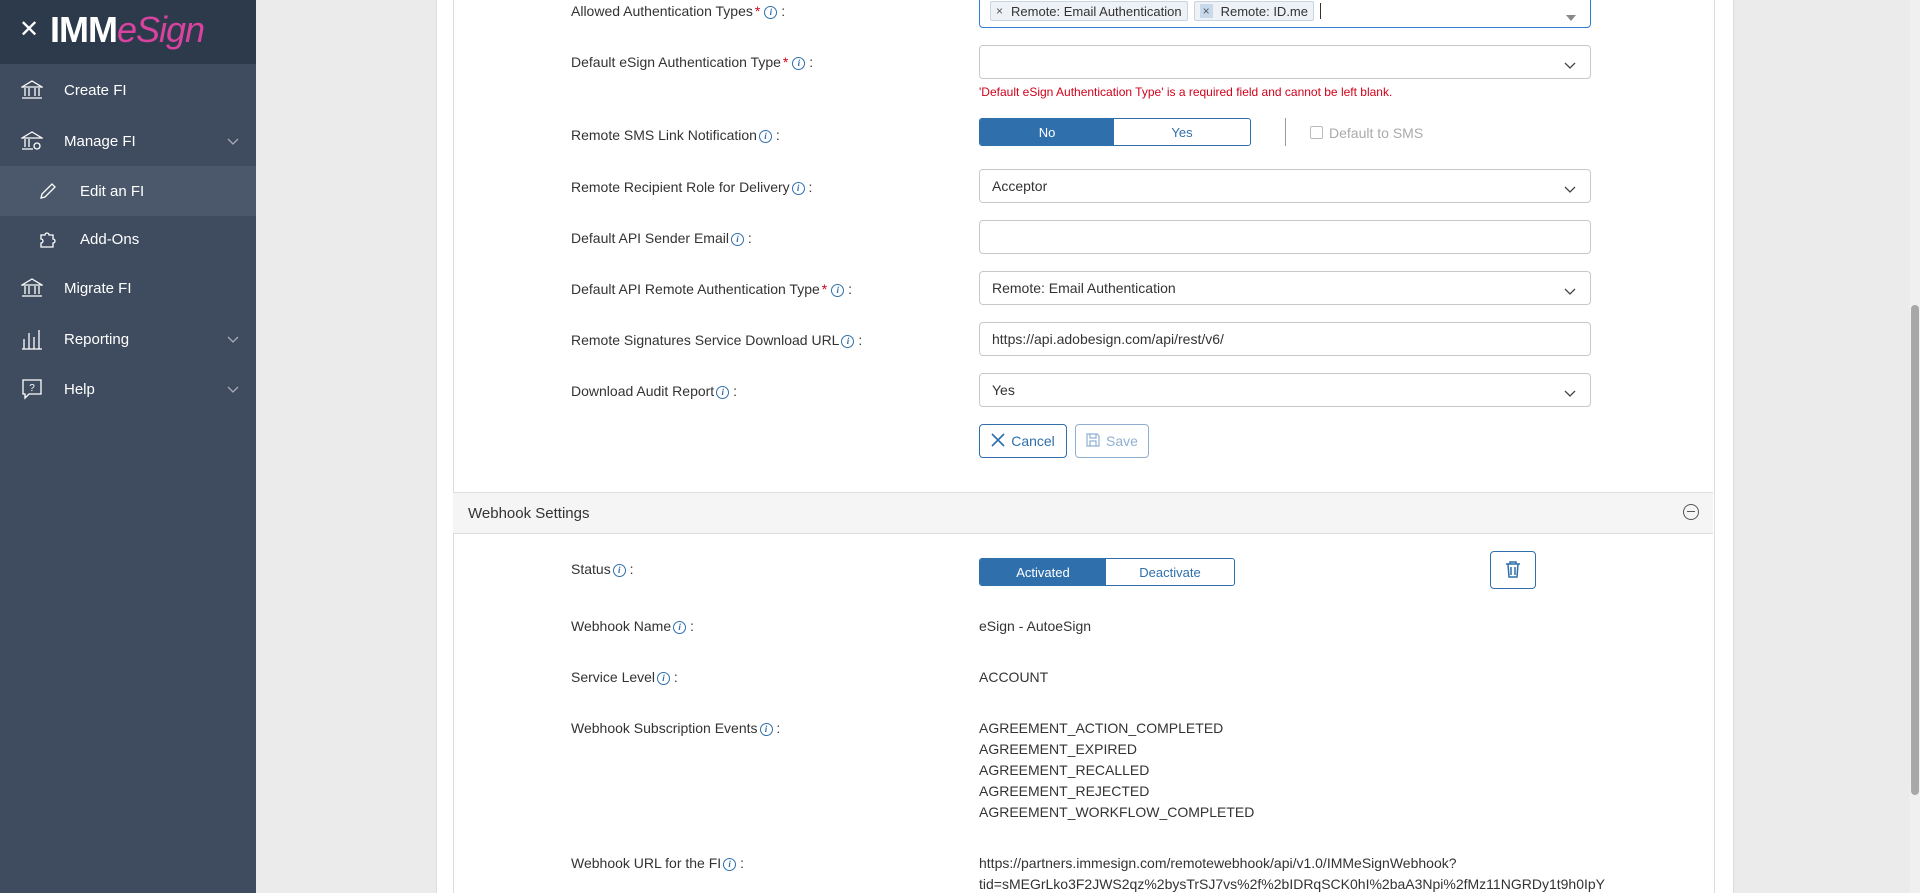  What do you see at coordinates (676, 728) in the screenshot?
I see `subscription-events-label: Webhook Subscription Events i :` at bounding box center [676, 728].